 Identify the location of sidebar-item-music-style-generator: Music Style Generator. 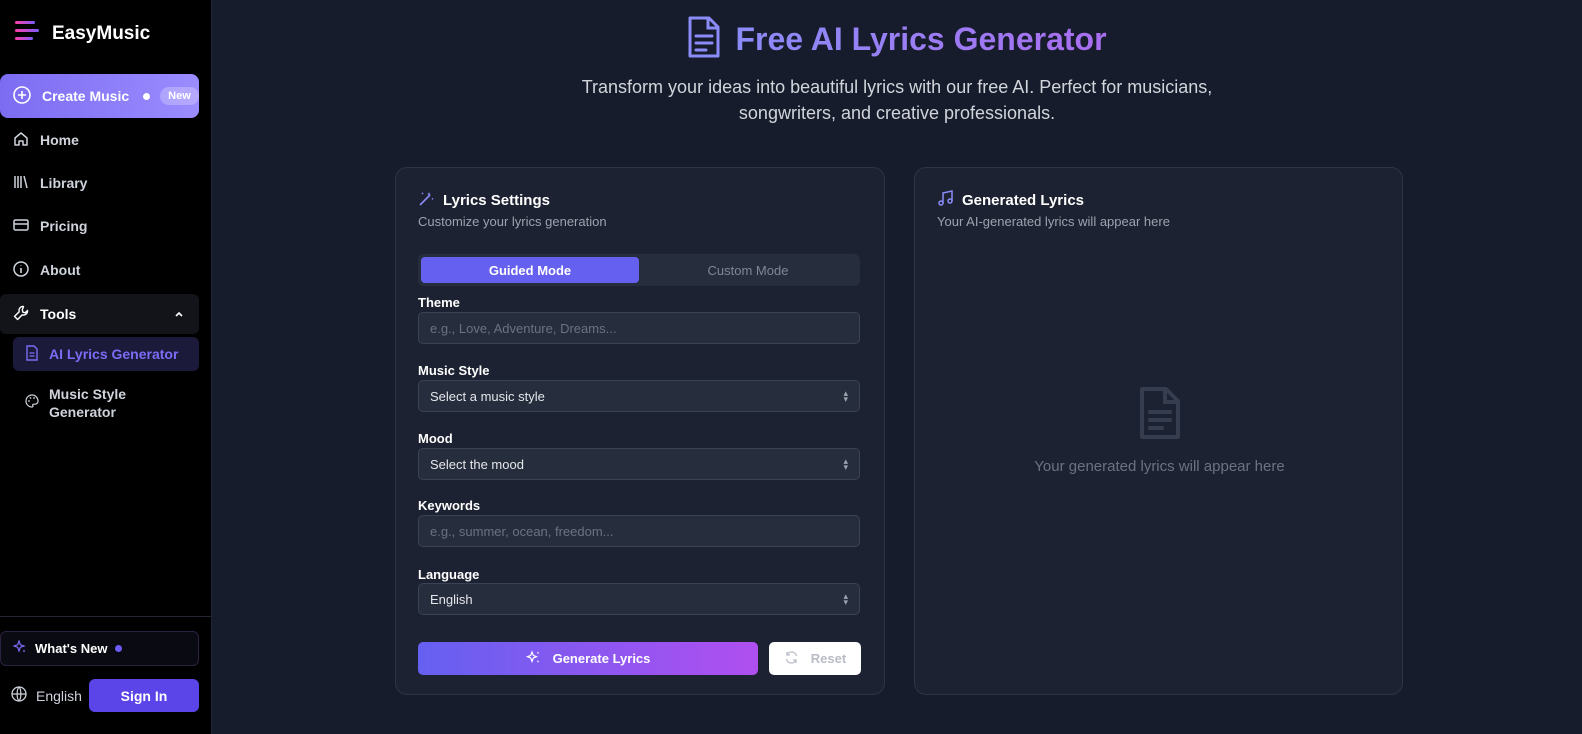
(78, 403).